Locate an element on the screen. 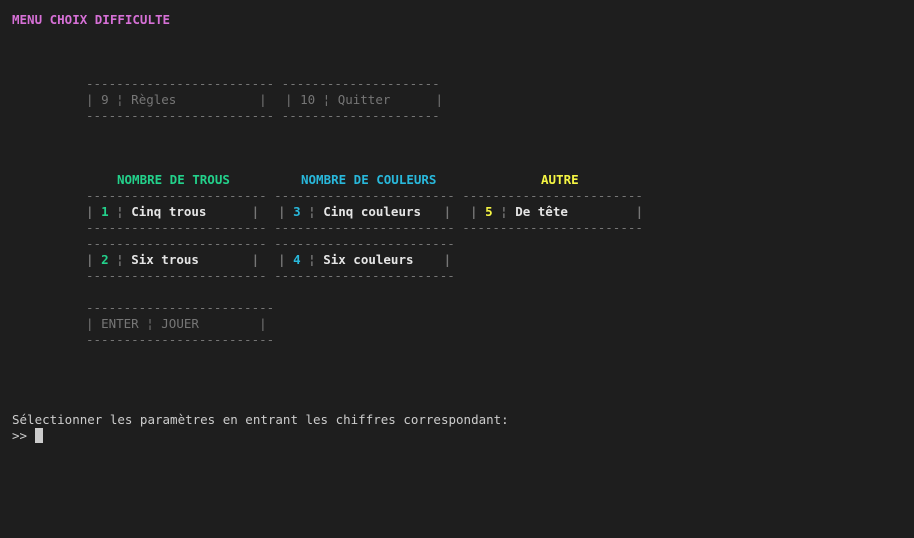 This screenshot has height=538, width=914. option-key: 2 is located at coordinates (105, 259).